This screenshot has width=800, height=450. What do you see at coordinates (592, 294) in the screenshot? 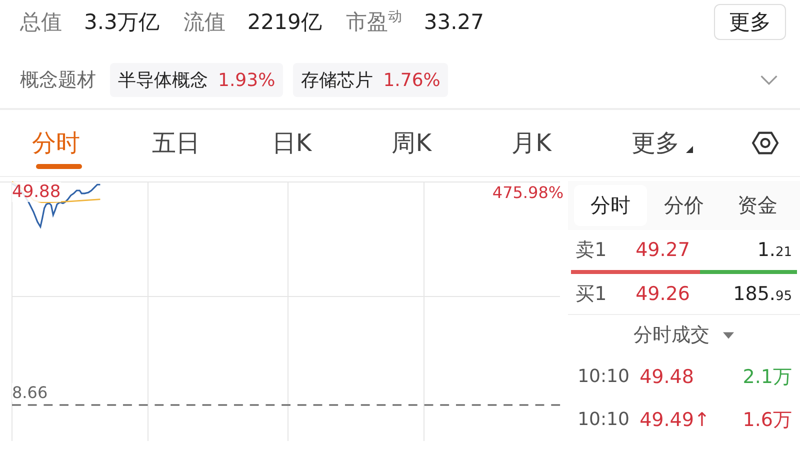
I see `order-label: 买1` at bounding box center [592, 294].